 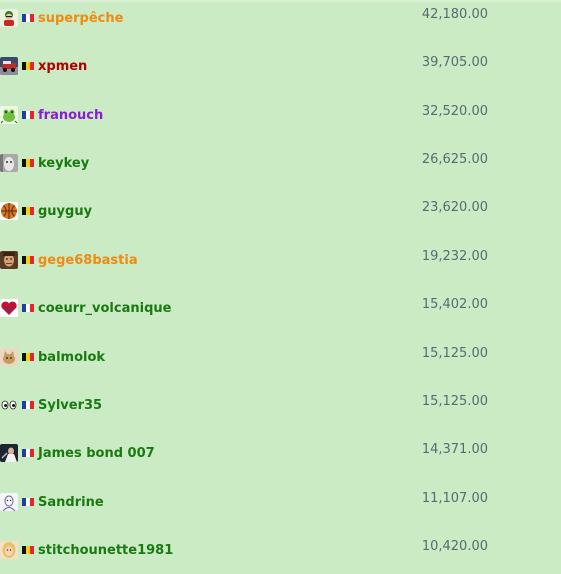 What do you see at coordinates (454, 207) in the screenshot?
I see `player-score: 23,620.00` at bounding box center [454, 207].